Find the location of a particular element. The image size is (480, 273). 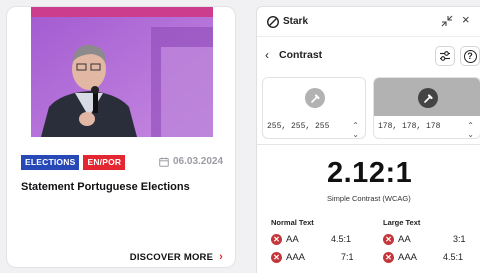

normal-aa-row: ✕ AA is located at coordinates (285, 239).